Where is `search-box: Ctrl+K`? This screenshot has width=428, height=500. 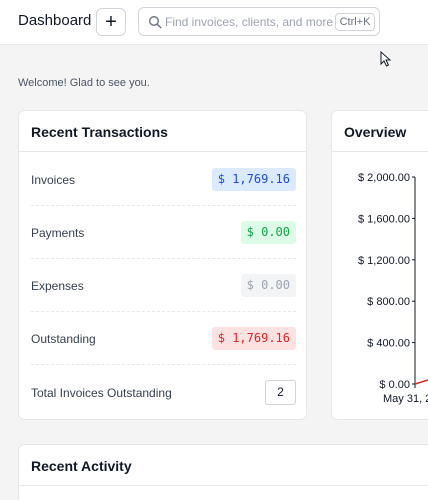
search-box: Ctrl+K is located at coordinates (259, 21).